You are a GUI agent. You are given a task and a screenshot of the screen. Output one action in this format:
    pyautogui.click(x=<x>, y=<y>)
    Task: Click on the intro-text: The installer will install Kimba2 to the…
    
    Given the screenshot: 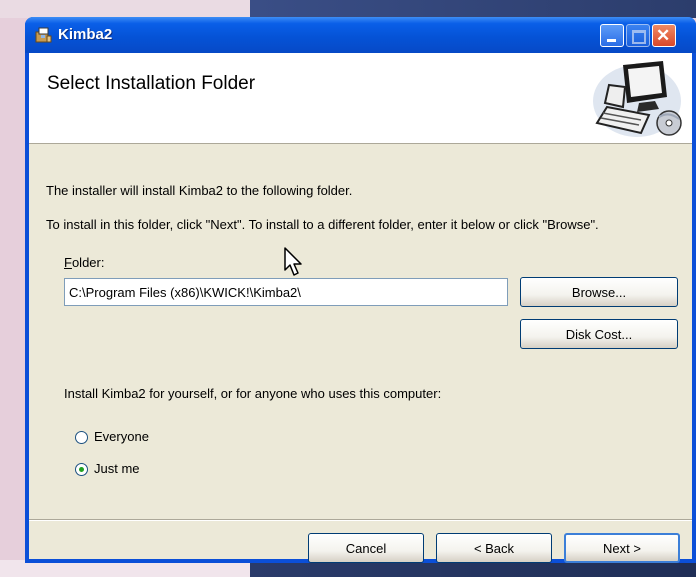 What is the action you would take?
    pyautogui.click(x=199, y=190)
    